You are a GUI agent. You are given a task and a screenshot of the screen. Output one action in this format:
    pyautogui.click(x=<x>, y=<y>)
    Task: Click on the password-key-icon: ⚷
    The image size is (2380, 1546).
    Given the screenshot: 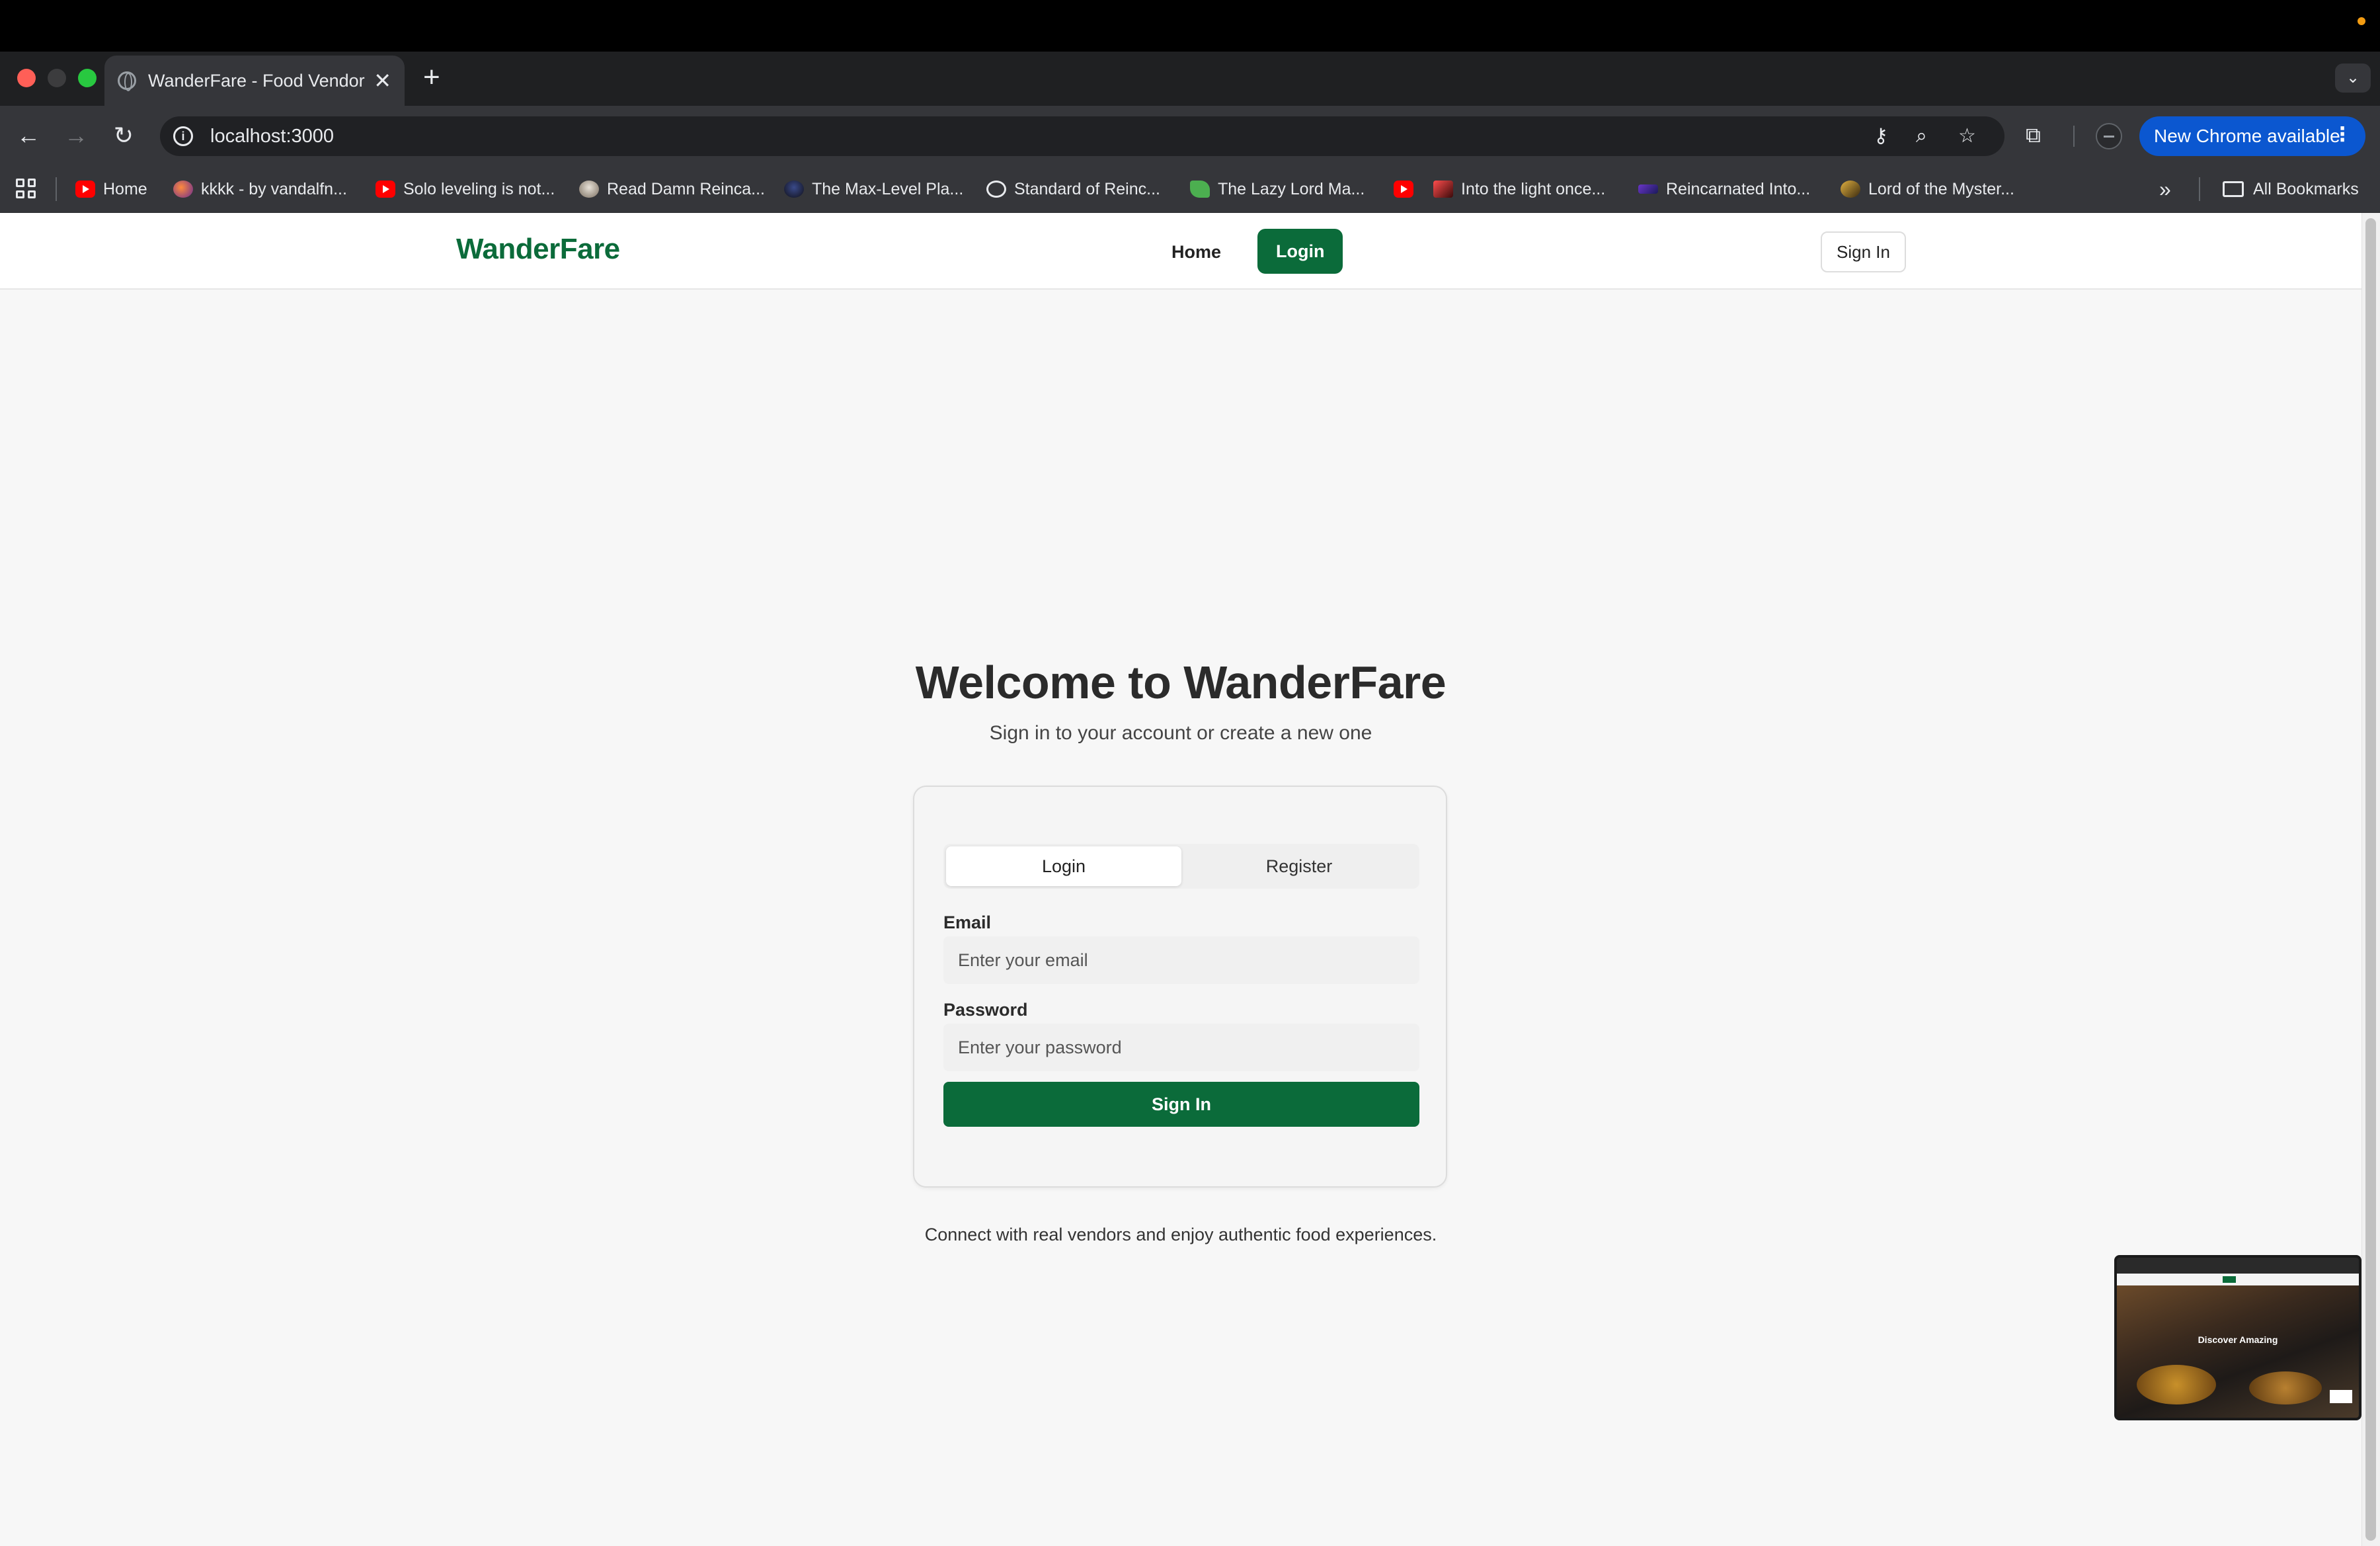 What is the action you would take?
    pyautogui.click(x=1881, y=136)
    